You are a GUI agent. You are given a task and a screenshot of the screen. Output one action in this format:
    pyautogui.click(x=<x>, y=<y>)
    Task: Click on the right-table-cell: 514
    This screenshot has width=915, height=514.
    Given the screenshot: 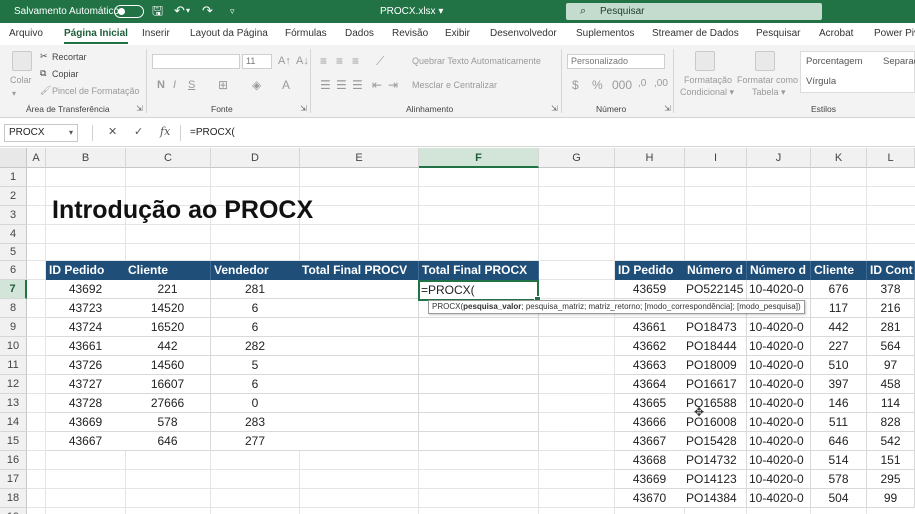 What is the action you would take?
    pyautogui.click(x=839, y=460)
    